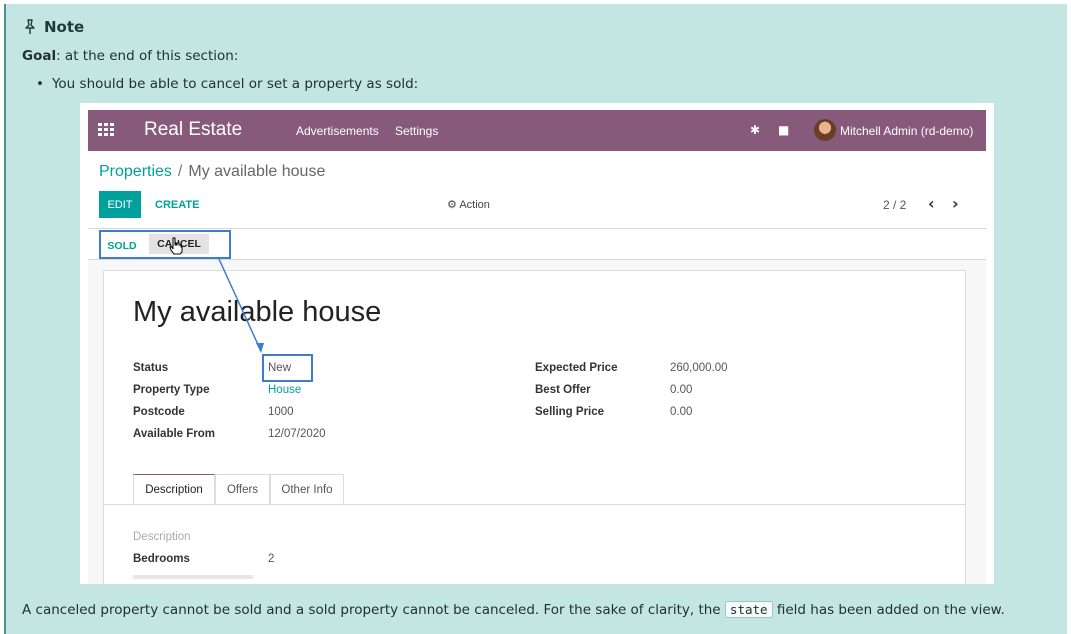 Image resolution: width=1071 pixels, height=634 pixels. I want to click on breadcrumb-current: My available house, so click(257, 171).